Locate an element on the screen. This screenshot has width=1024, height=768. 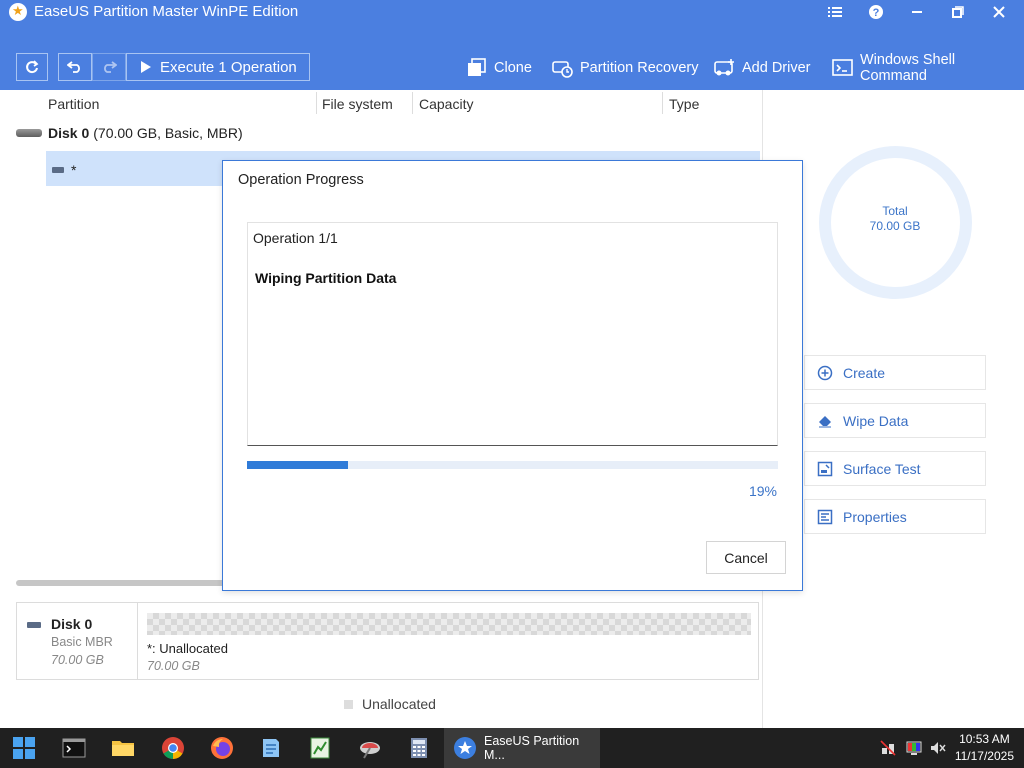
add-driver-label: Add Driver is located at coordinates (776, 68).